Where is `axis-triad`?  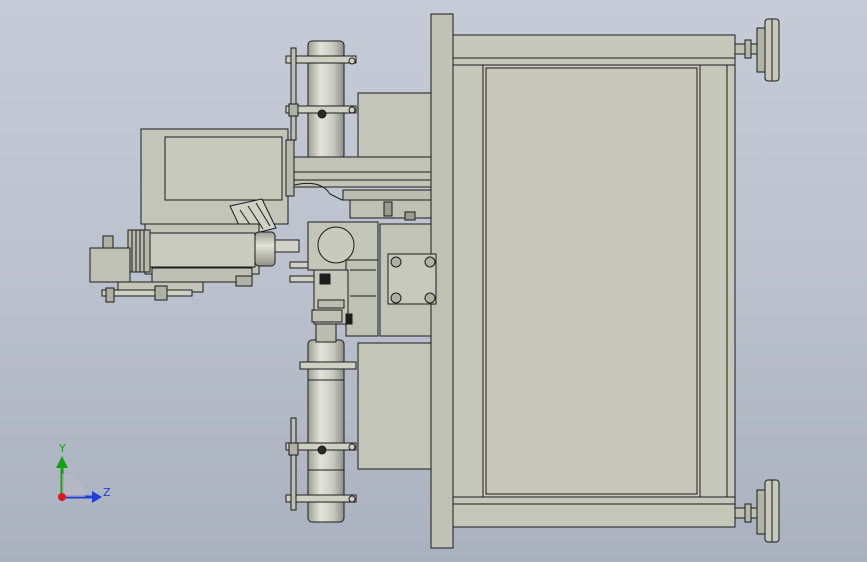 axis-triad is located at coordinates (79, 479).